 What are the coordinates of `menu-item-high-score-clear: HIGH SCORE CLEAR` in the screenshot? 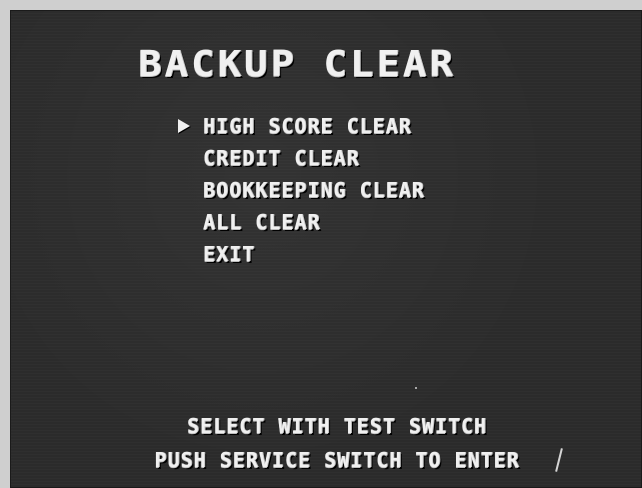 It's located at (297, 128).